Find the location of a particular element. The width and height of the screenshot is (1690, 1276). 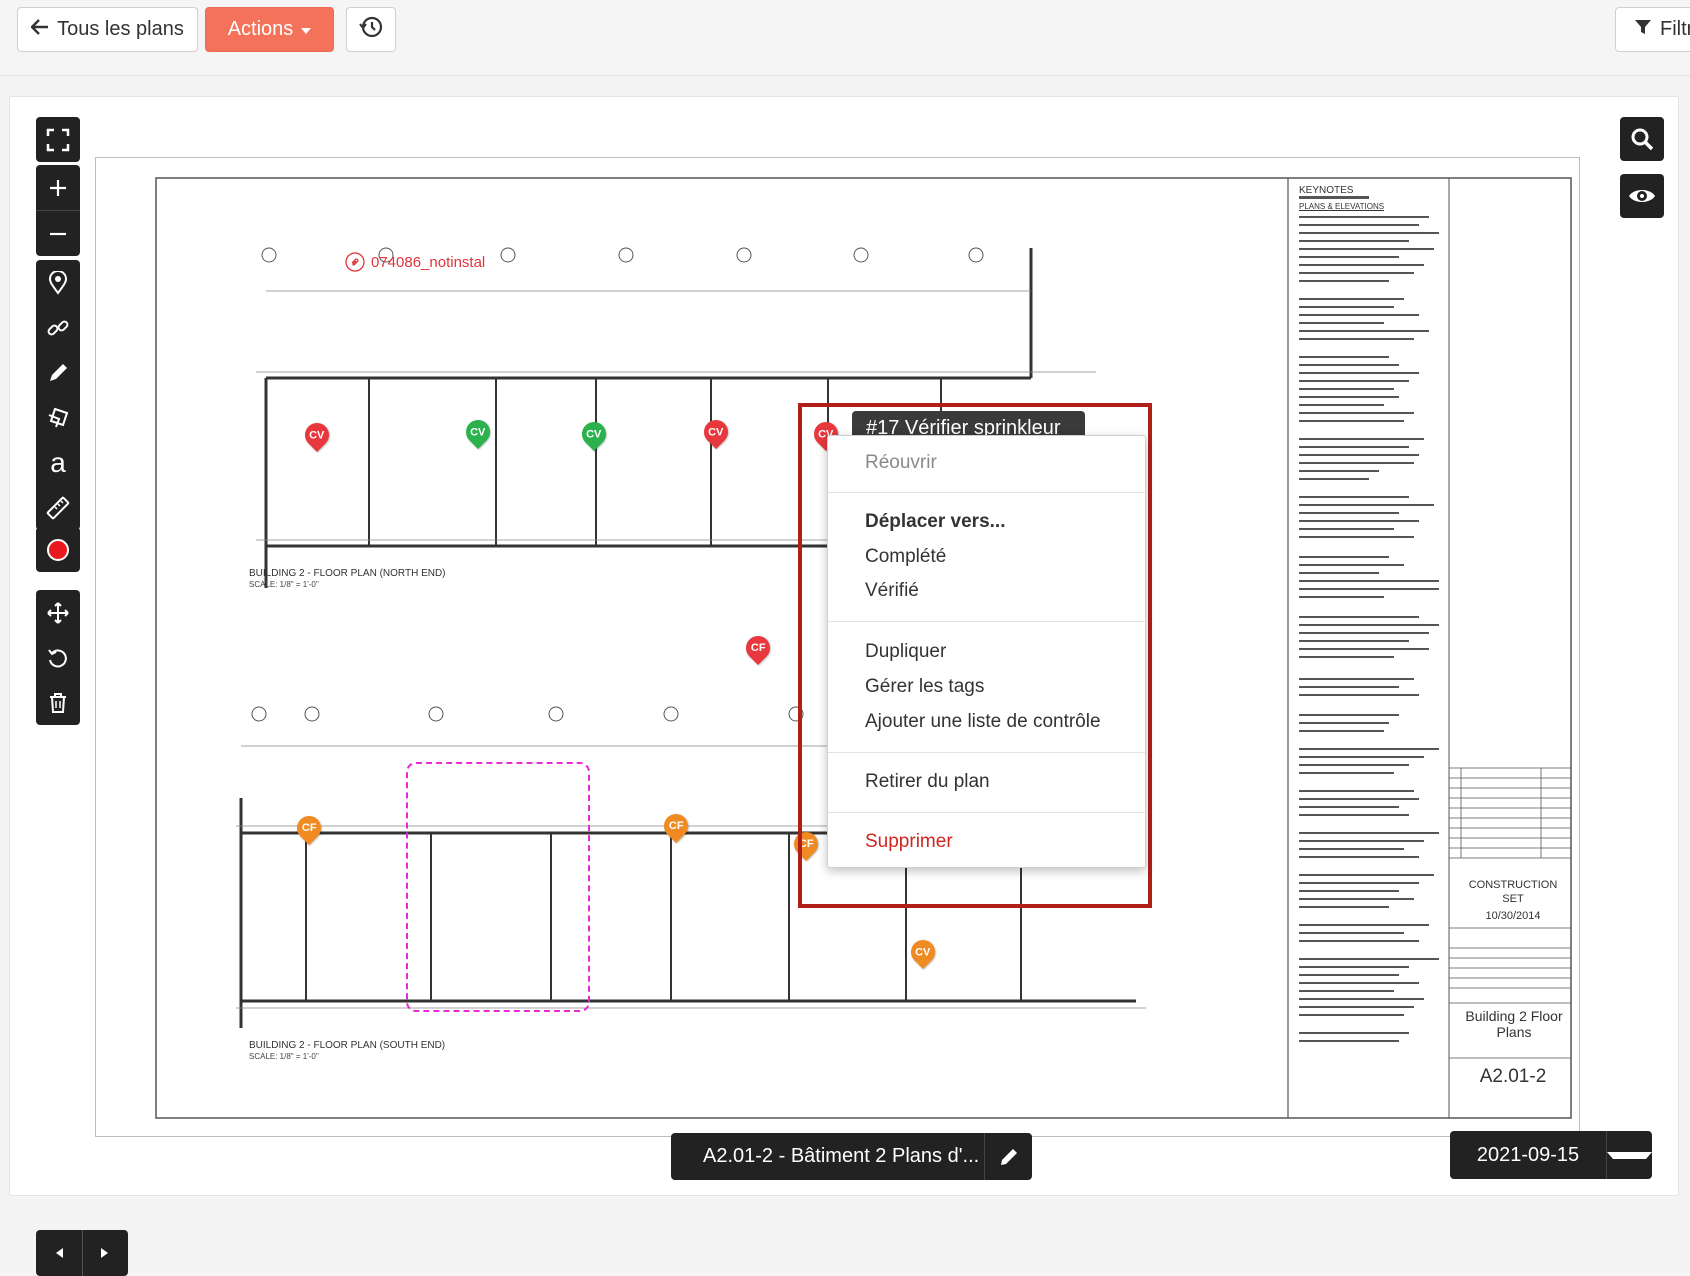

search-icon is located at coordinates (1642, 139).